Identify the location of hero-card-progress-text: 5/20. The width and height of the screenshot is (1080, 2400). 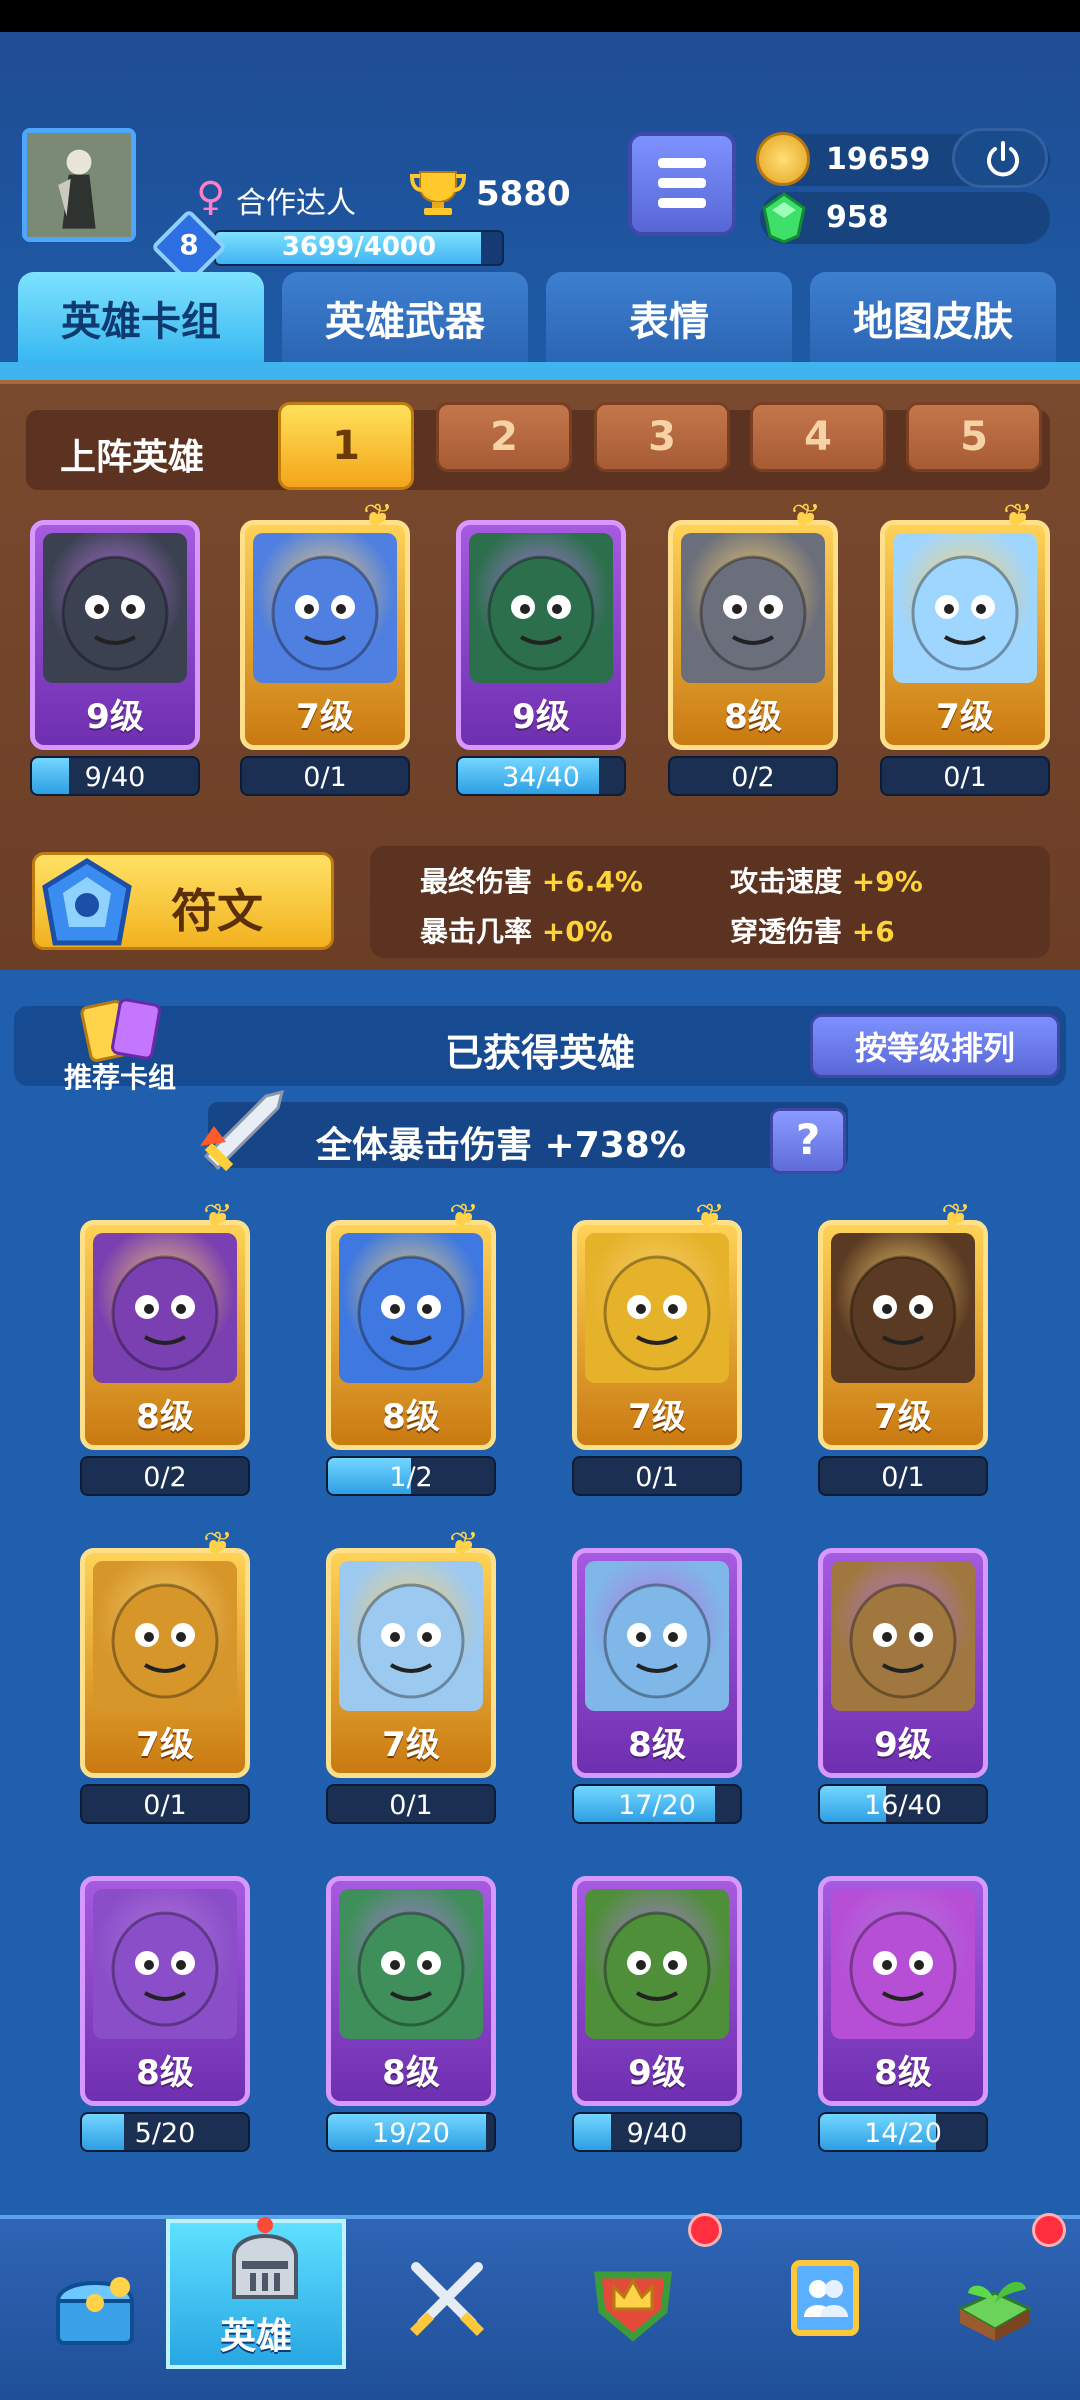
(165, 2133).